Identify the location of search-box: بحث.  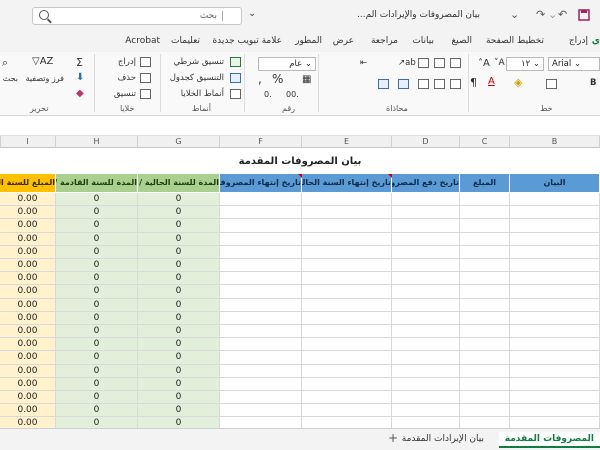
(137, 16).